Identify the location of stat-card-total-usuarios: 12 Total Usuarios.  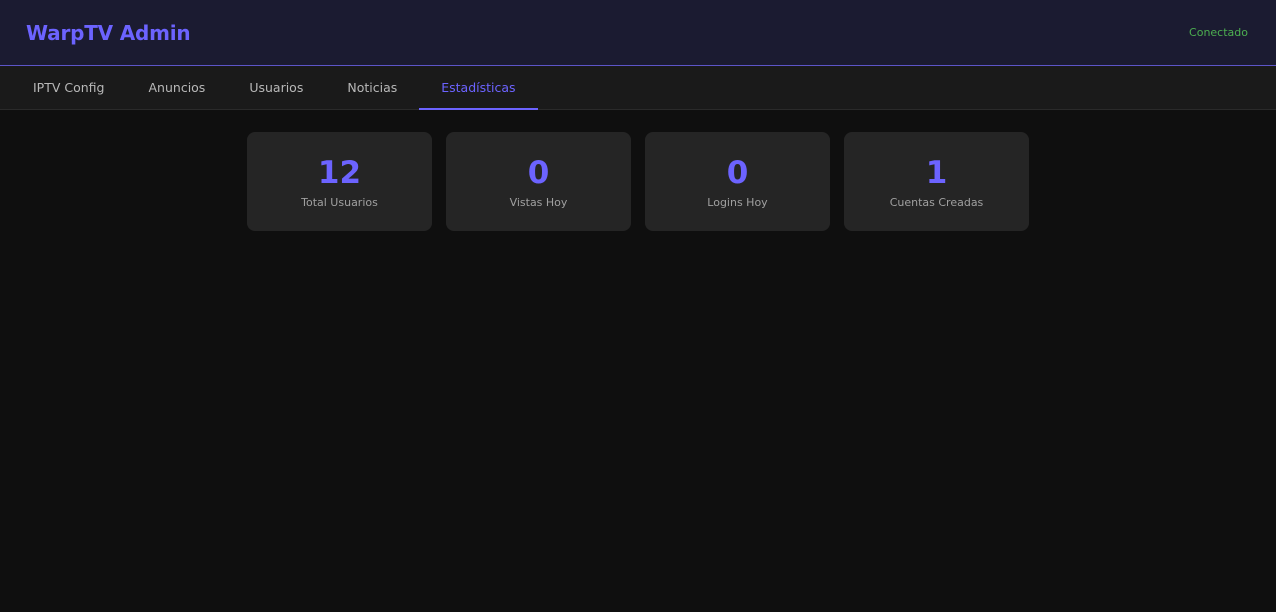
(339, 181).